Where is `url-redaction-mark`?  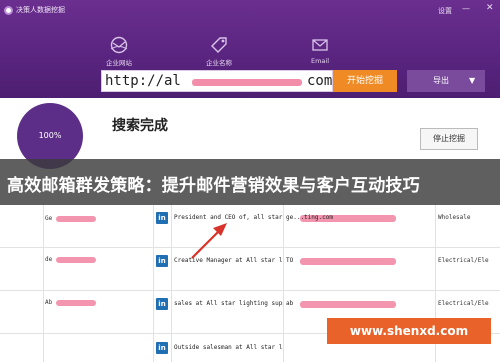 url-redaction-mark is located at coordinates (247, 82).